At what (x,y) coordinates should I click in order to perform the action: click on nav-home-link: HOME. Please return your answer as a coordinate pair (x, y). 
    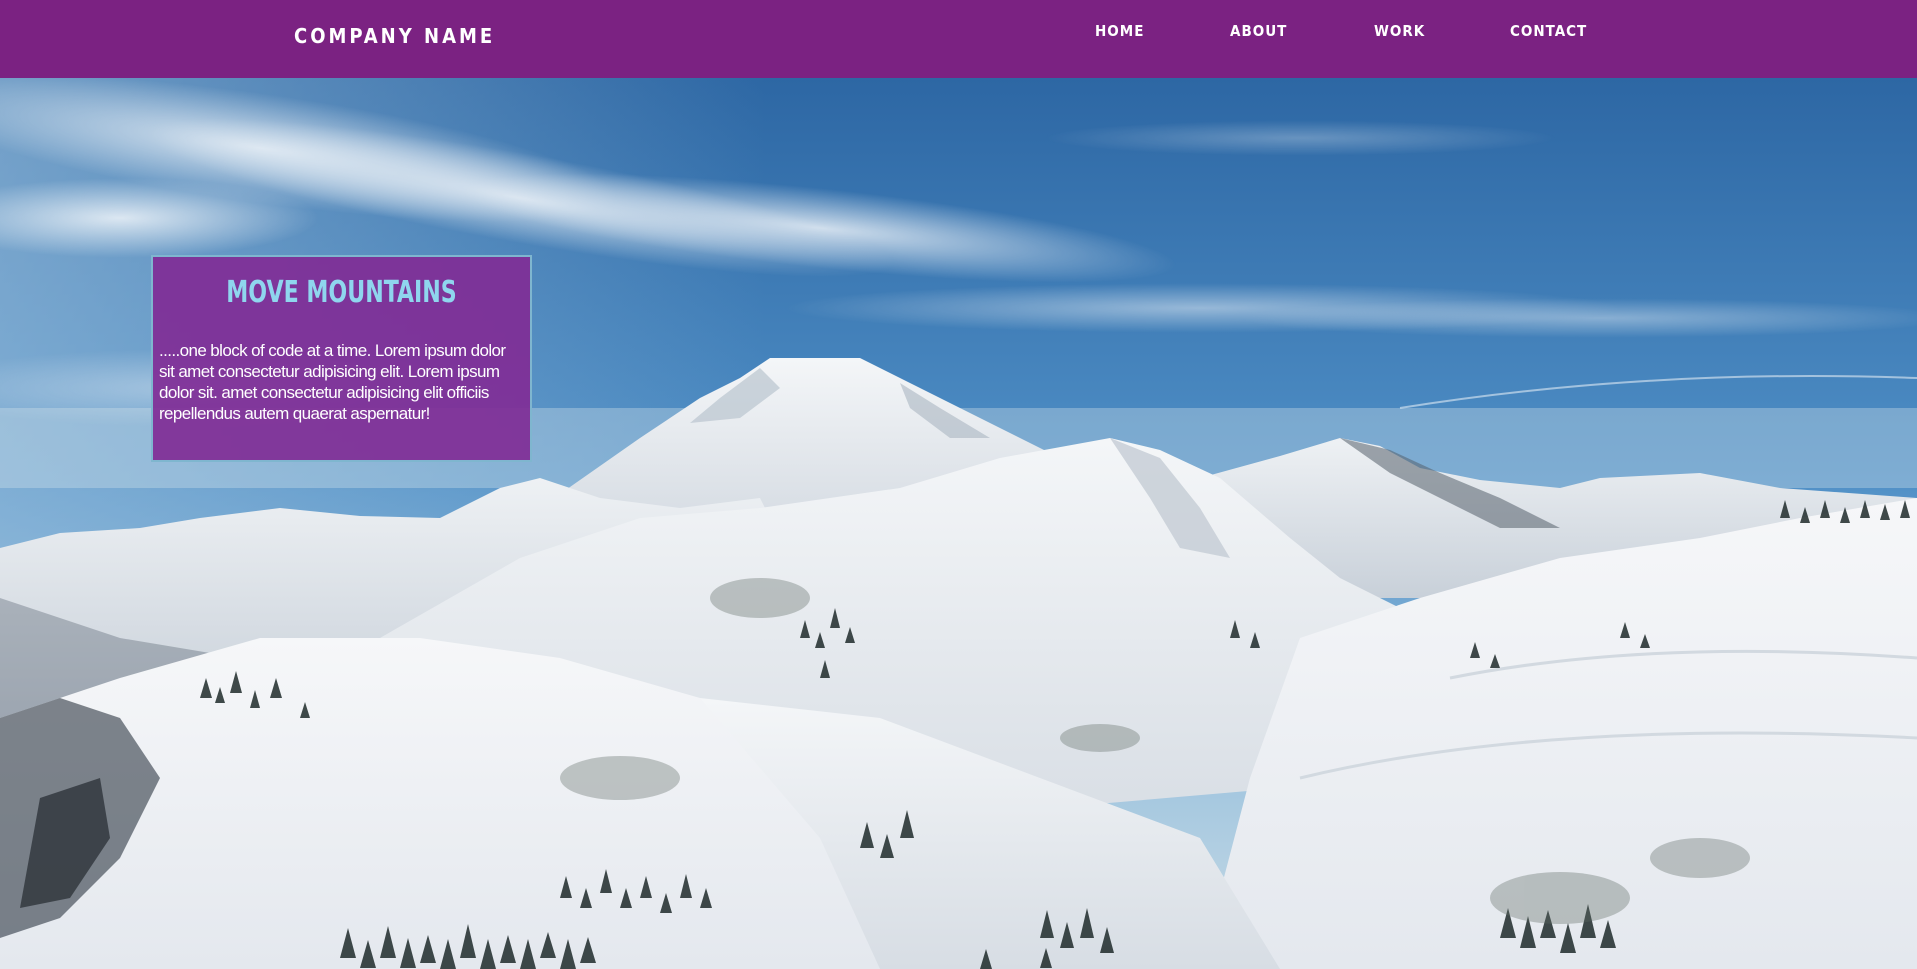
    Looking at the image, I should click on (1119, 31).